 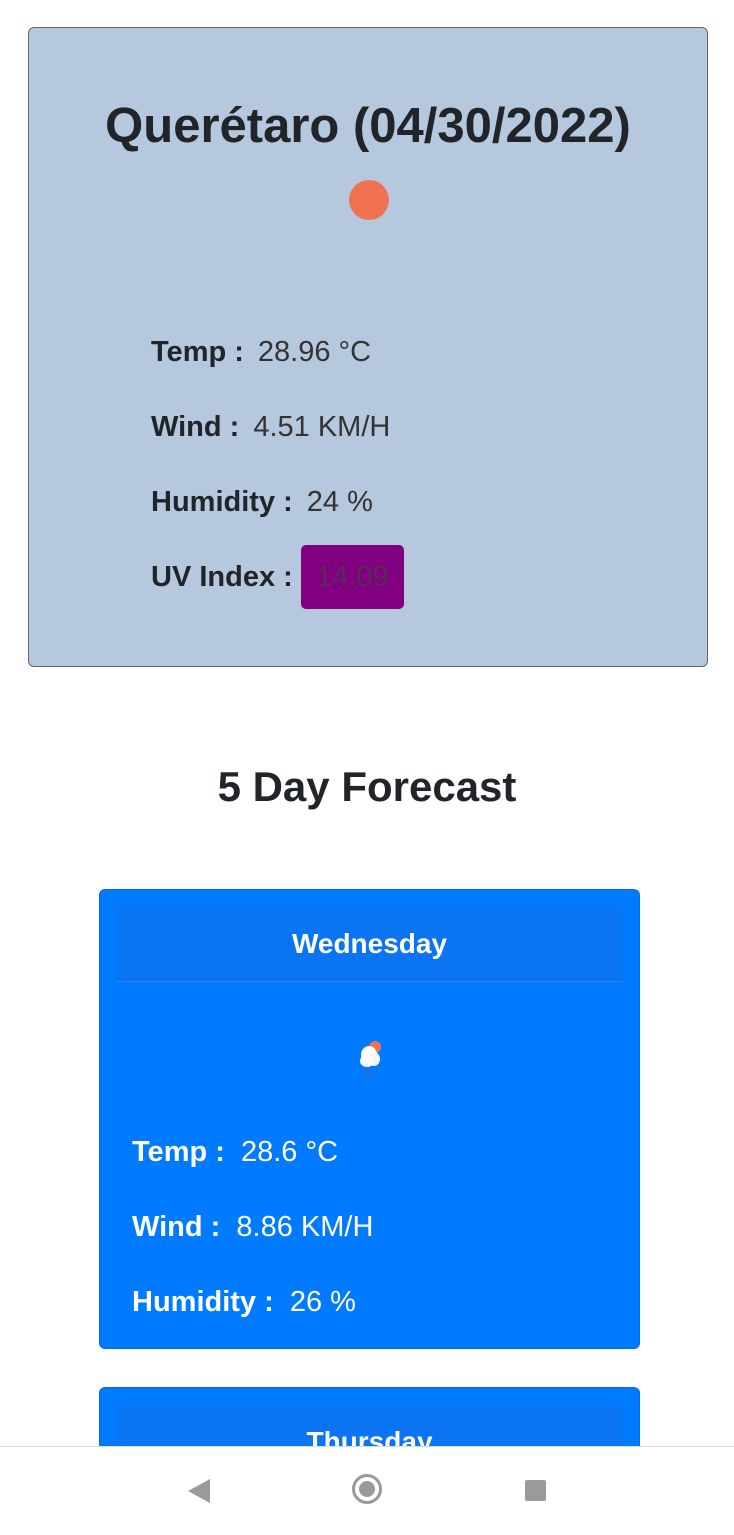 What do you see at coordinates (235, 1152) in the screenshot?
I see `forecast-temp-row: Temp : 28.6 °C` at bounding box center [235, 1152].